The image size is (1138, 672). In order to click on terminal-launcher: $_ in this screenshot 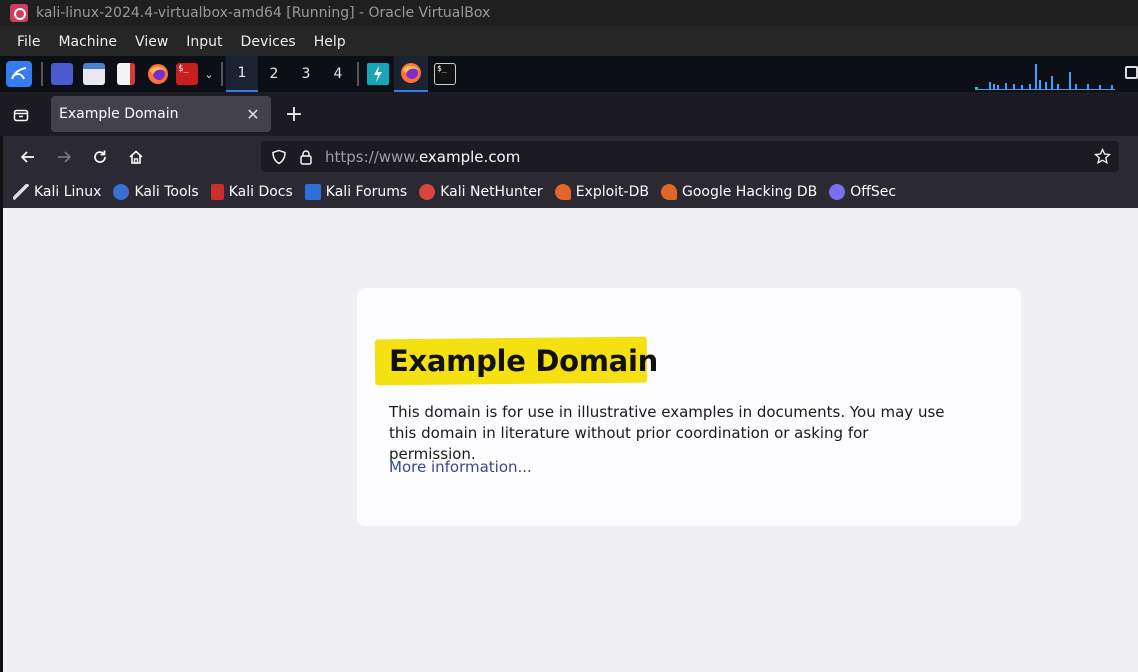, I will do `click(187, 74)`.